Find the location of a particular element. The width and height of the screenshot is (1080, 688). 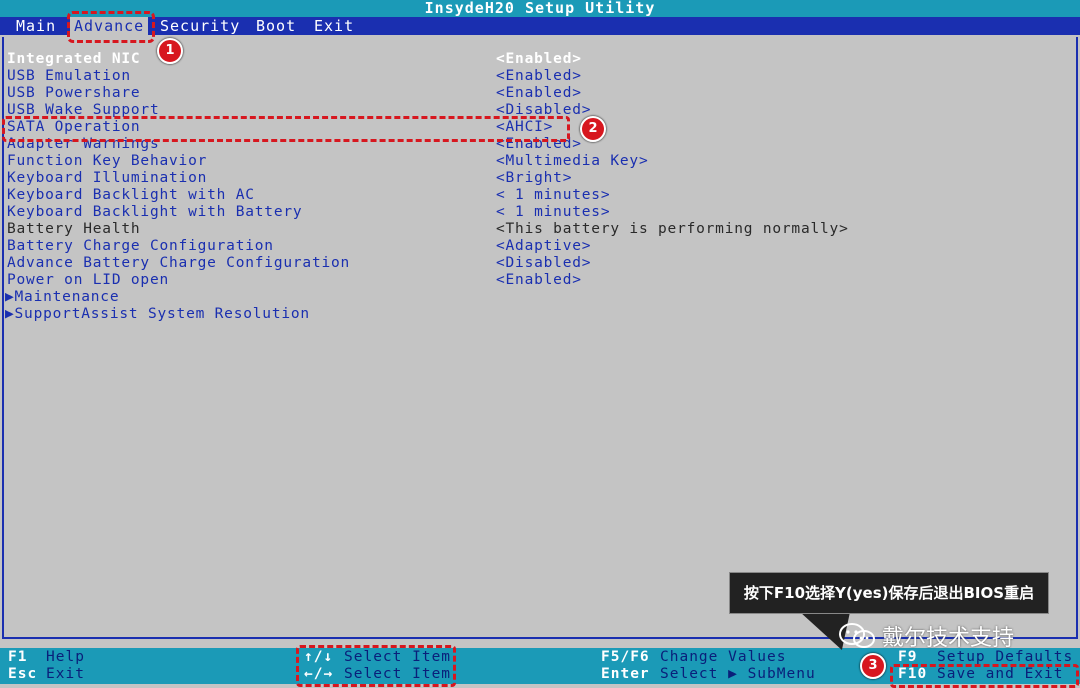

setting-label-battery-charge-config: Battery Charge Configuration is located at coordinates (140, 246).